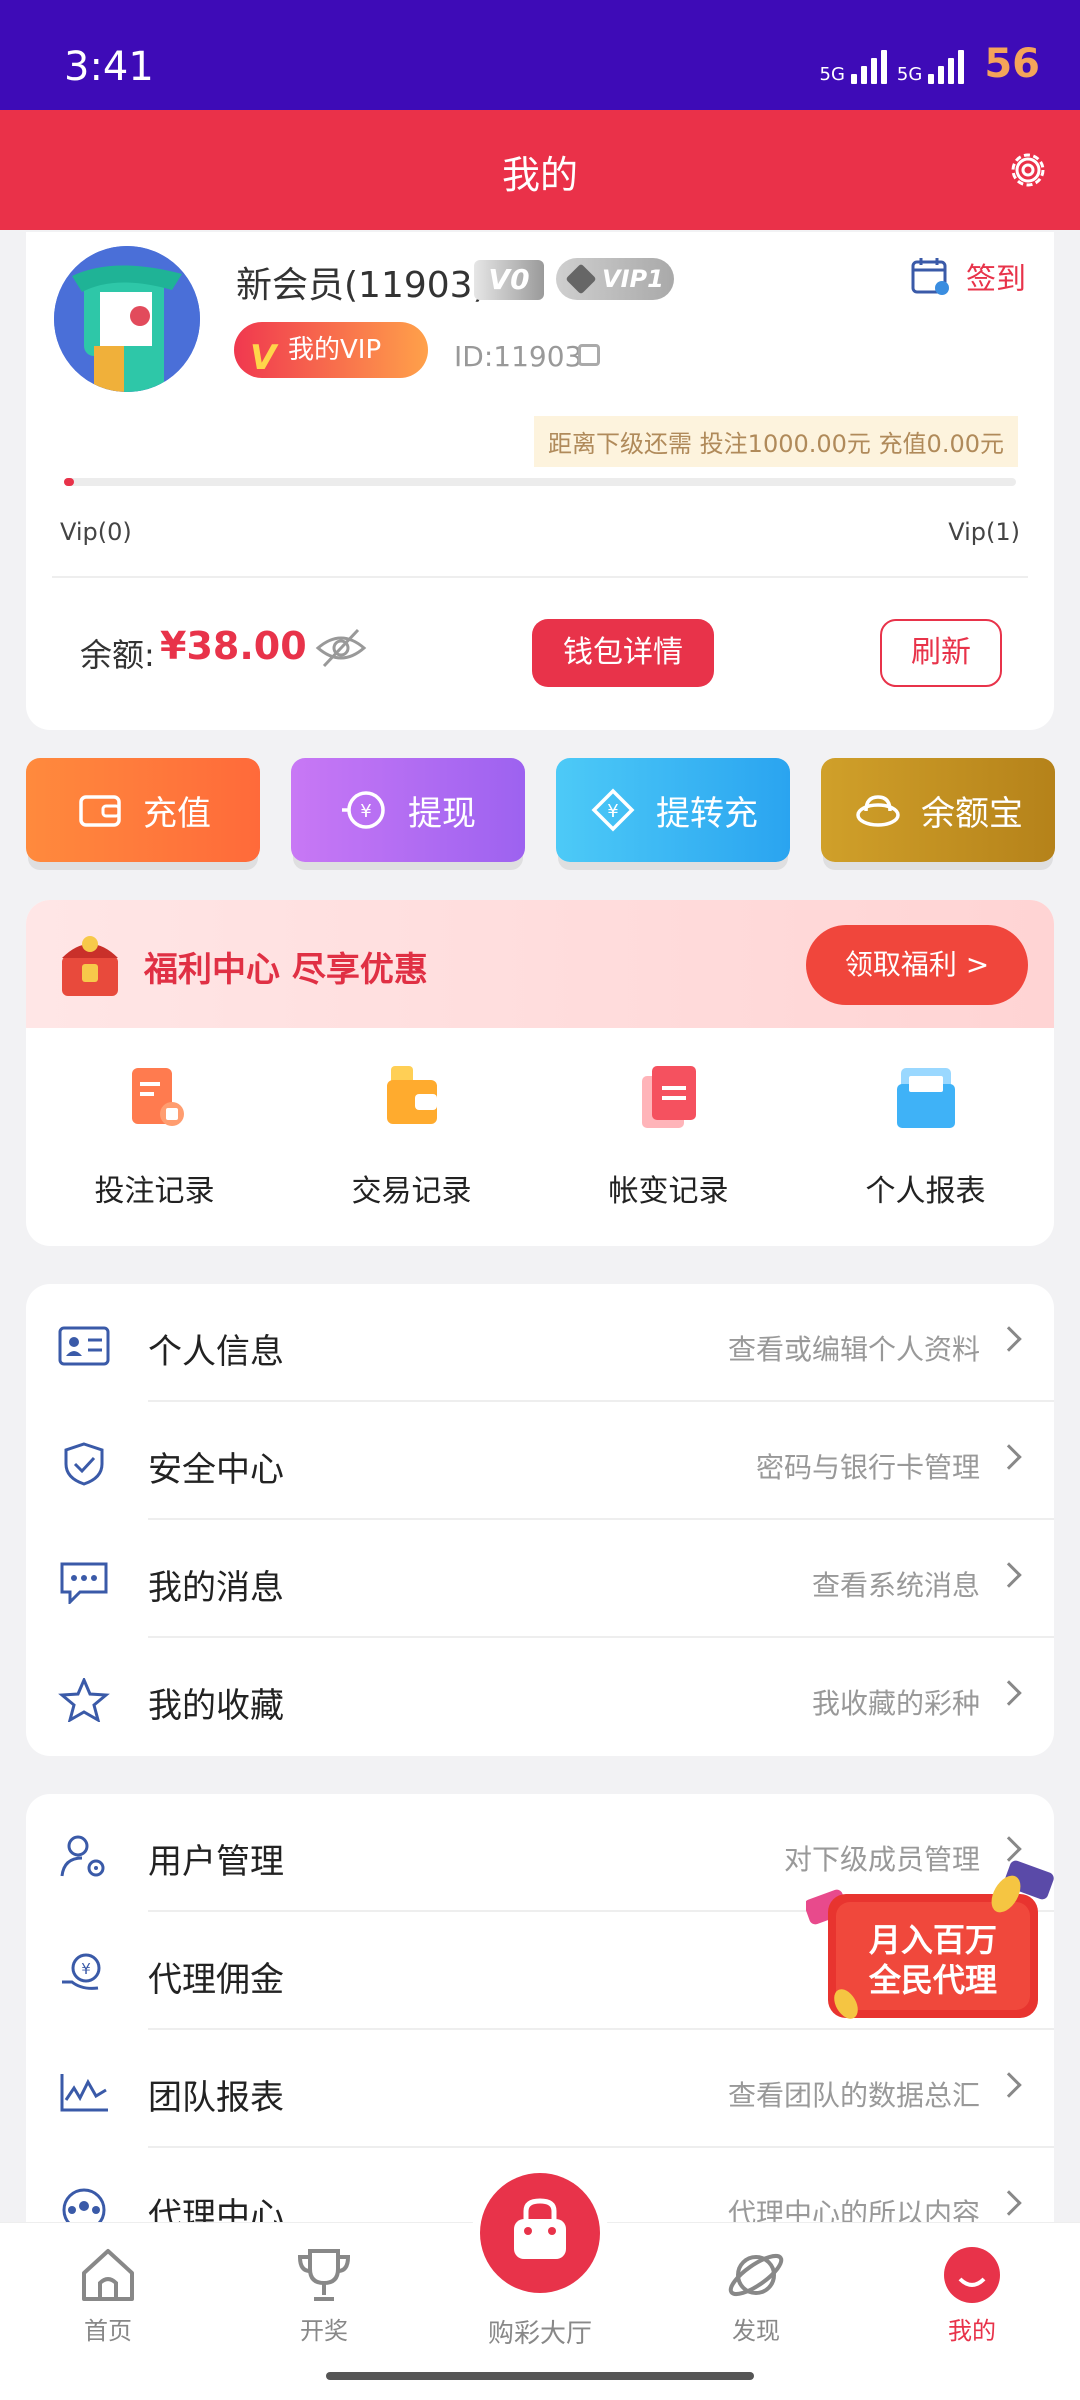  I want to click on nav-home: 首页, so click(108, 2294).